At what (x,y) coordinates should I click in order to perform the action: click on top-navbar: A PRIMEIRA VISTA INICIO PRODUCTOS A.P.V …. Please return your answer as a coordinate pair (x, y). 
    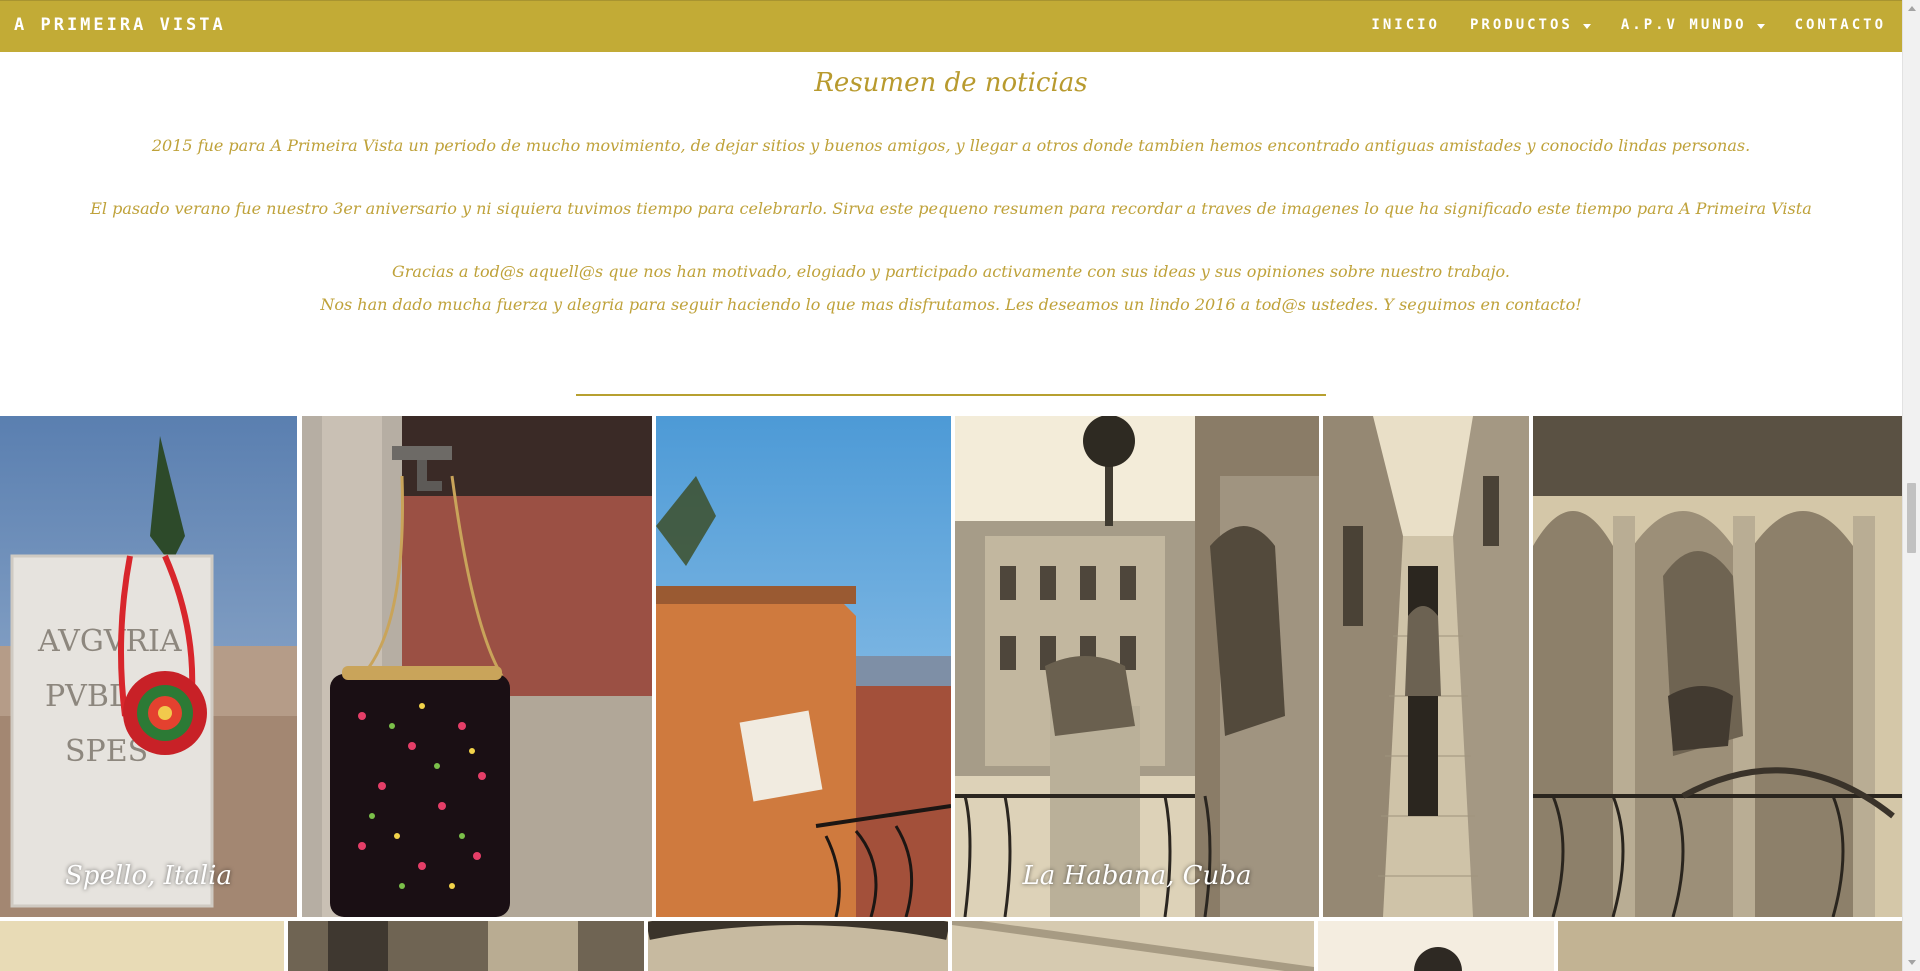
    Looking at the image, I should click on (951, 26).